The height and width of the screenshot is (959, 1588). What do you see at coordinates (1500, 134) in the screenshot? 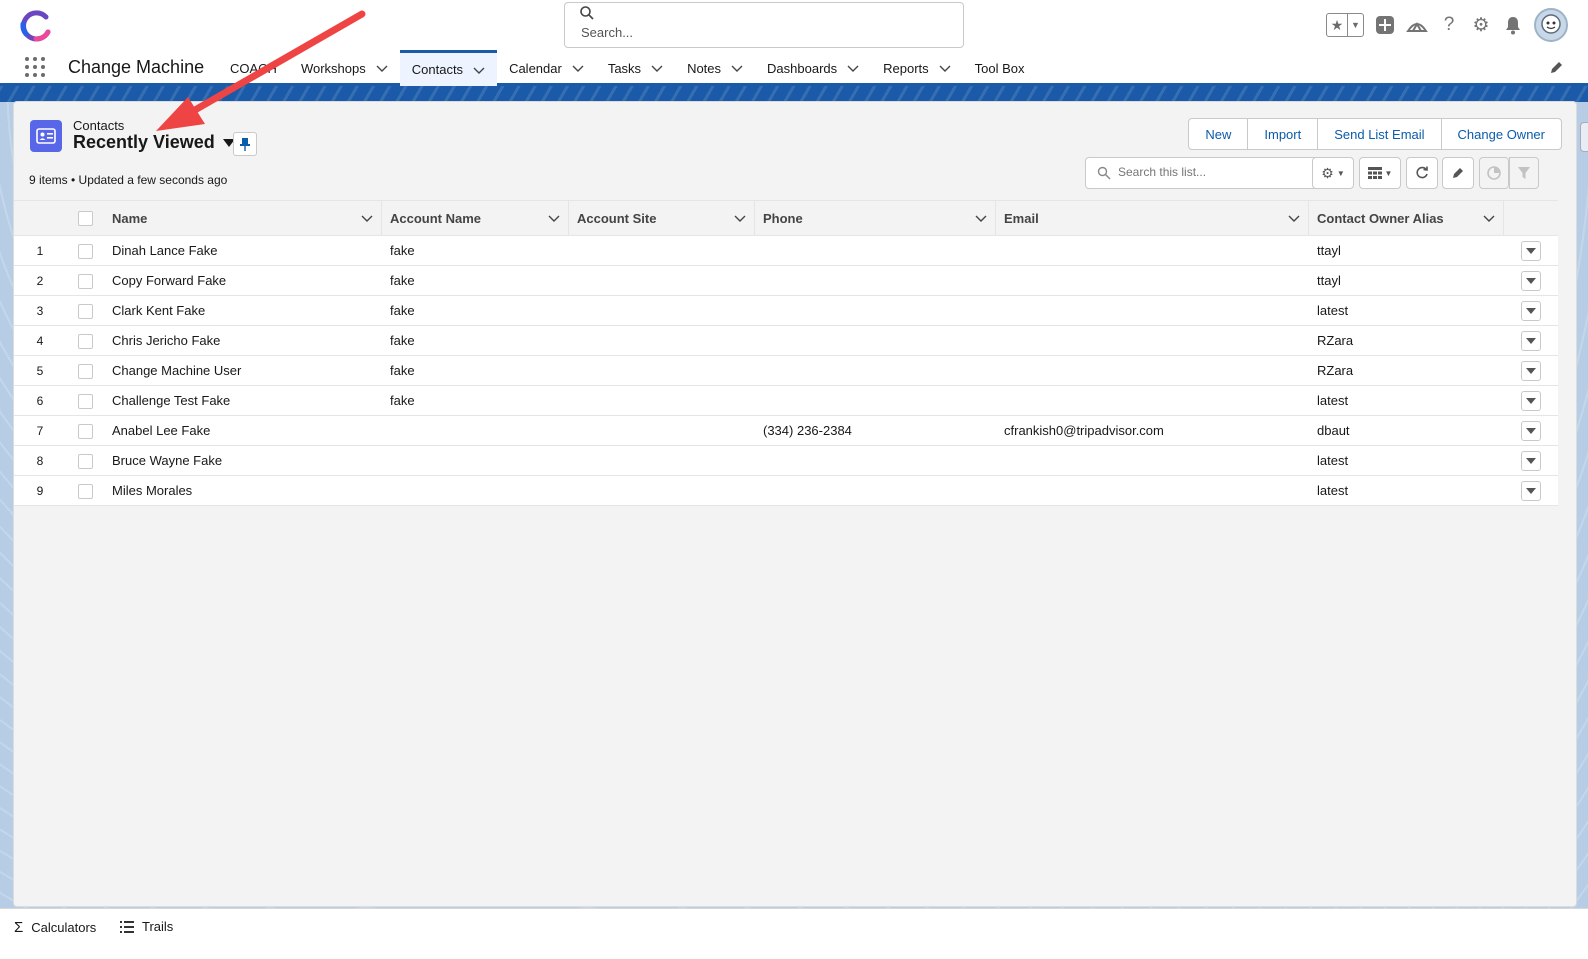
I see `change-owner-button: Change Owner` at bounding box center [1500, 134].